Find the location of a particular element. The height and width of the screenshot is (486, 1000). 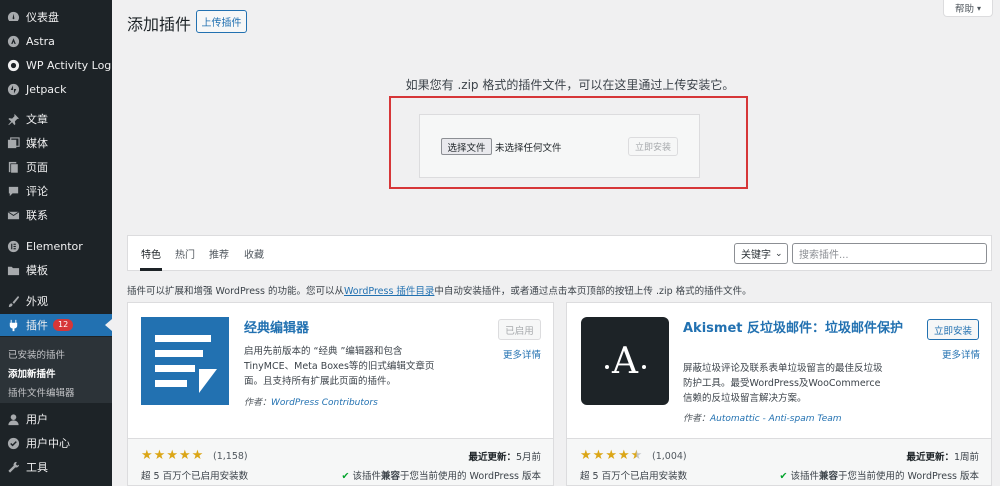

author-link: WordPress Contributors is located at coordinates (324, 403).